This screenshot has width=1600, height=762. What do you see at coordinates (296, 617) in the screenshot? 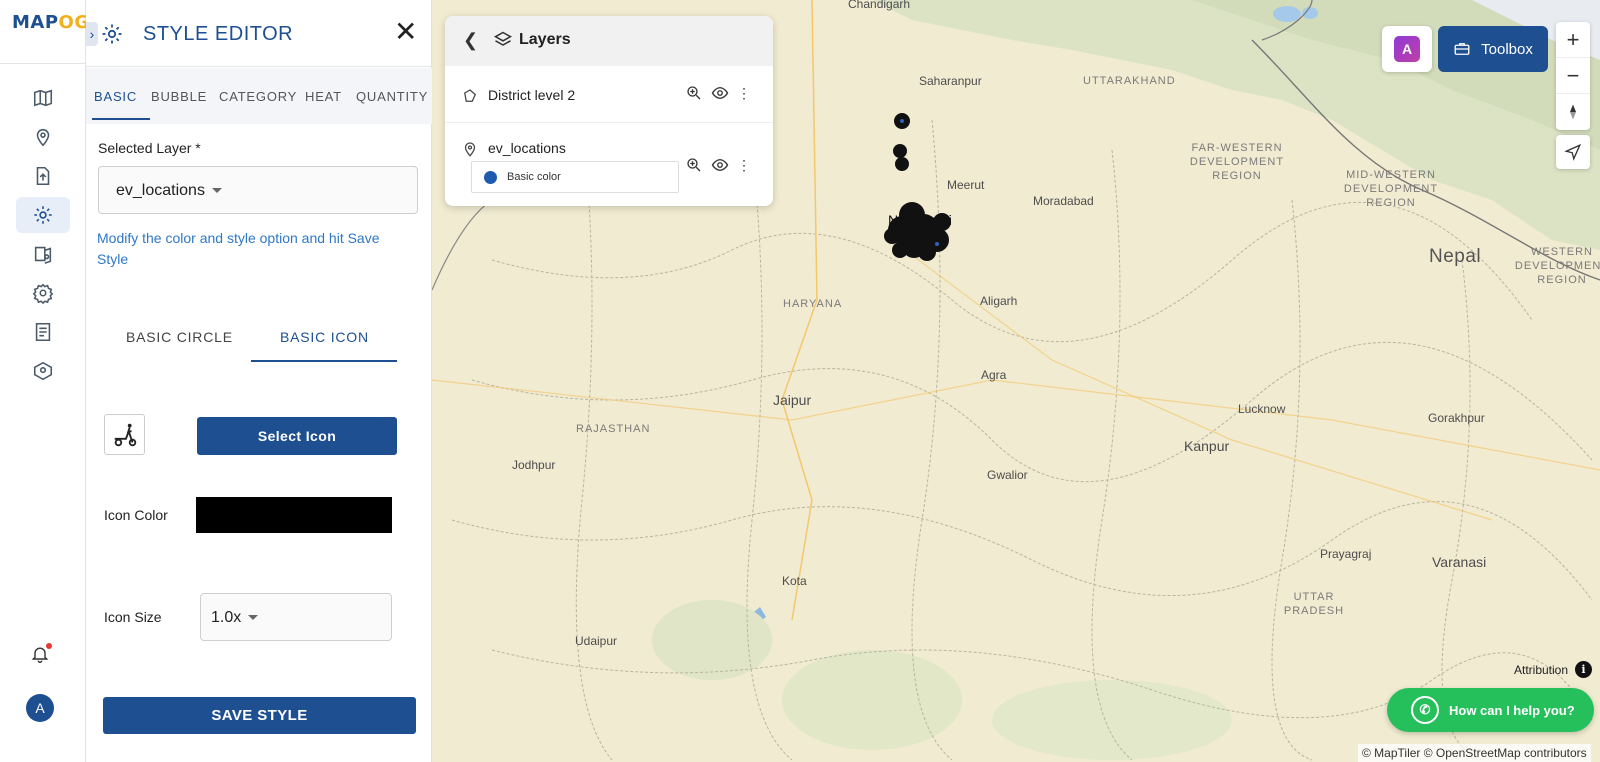
I see `icon-size-select: 1.0x` at bounding box center [296, 617].